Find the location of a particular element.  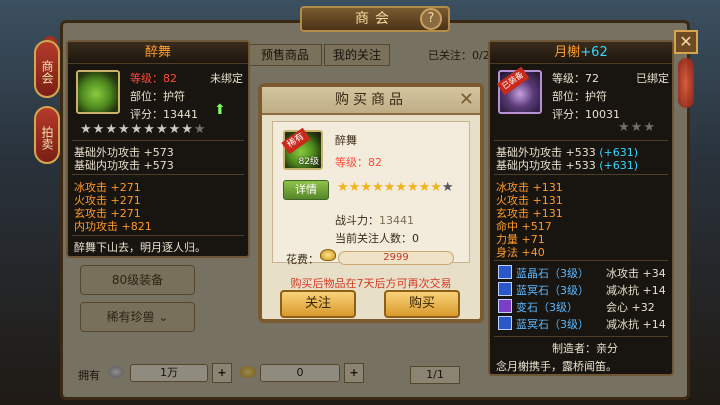

category-rare-pet: 稀有珍兽 ⌄ is located at coordinates (137, 317).